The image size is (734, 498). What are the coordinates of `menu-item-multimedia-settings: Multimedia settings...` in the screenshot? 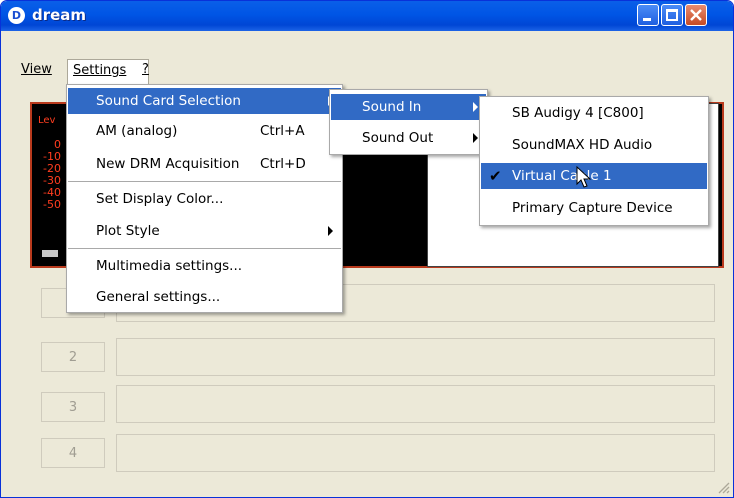 It's located at (204, 266).